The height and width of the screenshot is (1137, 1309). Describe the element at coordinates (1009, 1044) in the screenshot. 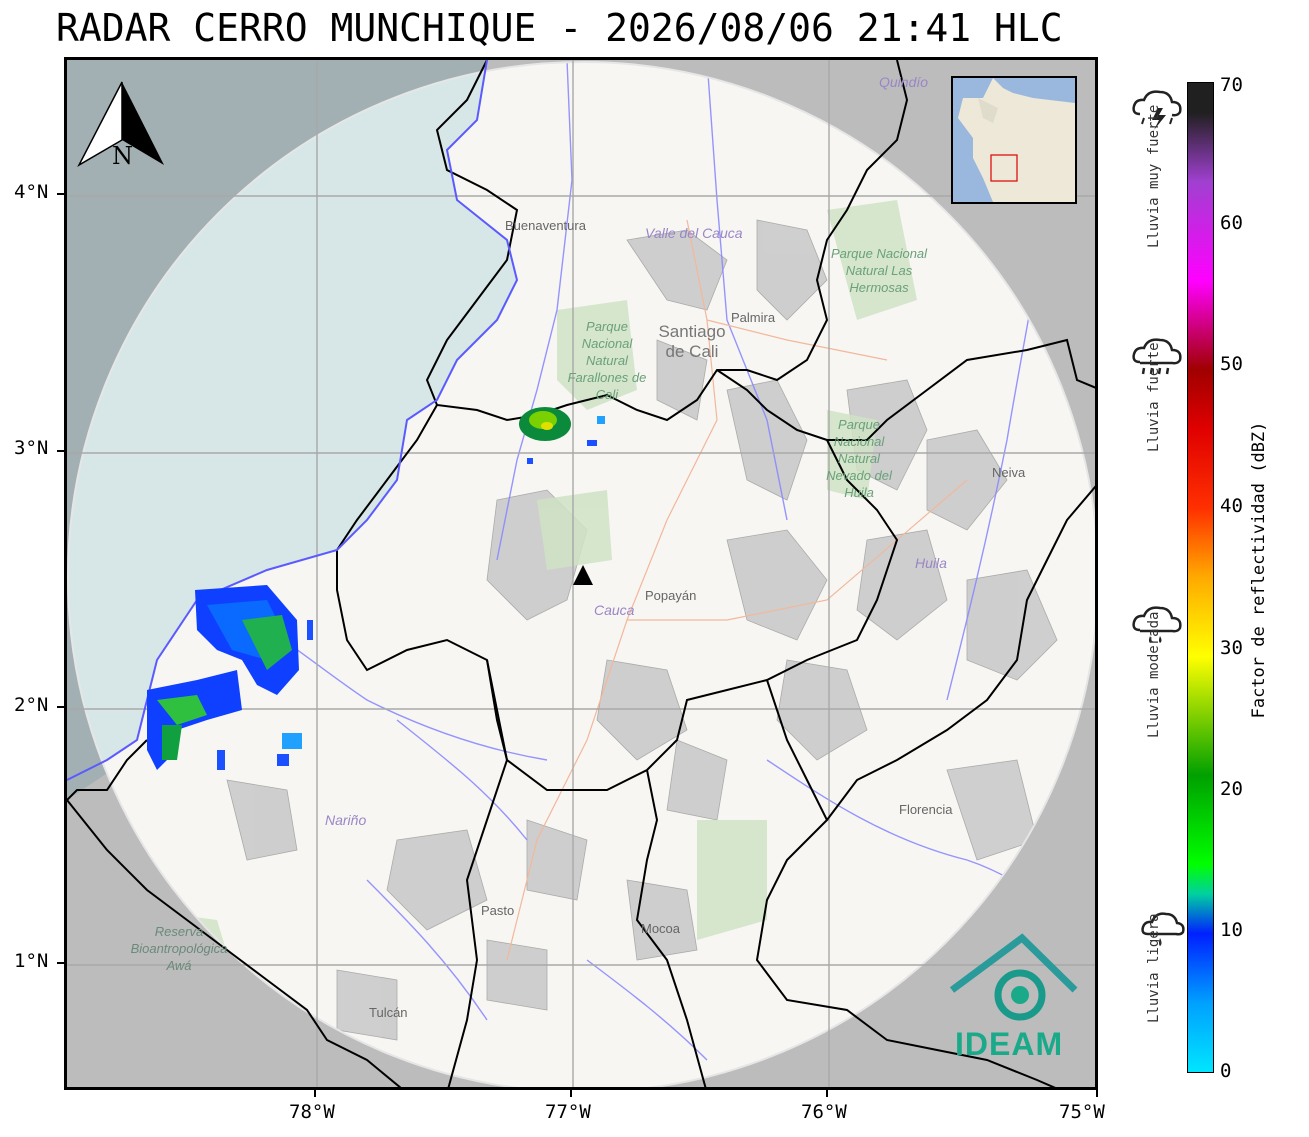

I see `ideam-logo-text: IDEAM` at that location.